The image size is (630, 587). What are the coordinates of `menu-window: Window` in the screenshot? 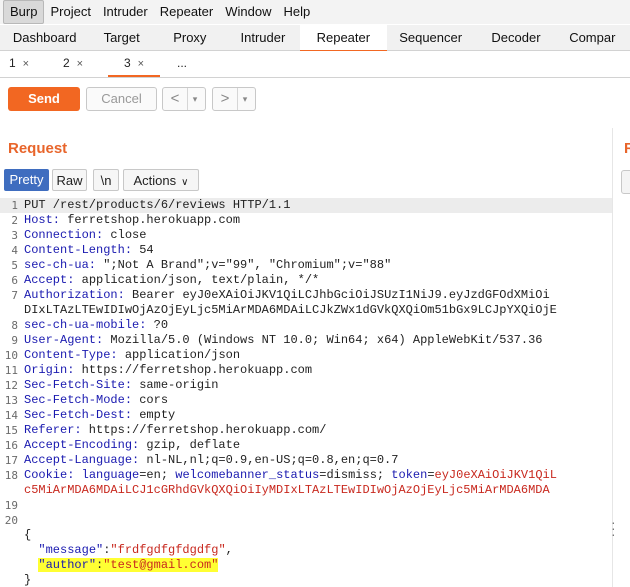 It's located at (248, 12).